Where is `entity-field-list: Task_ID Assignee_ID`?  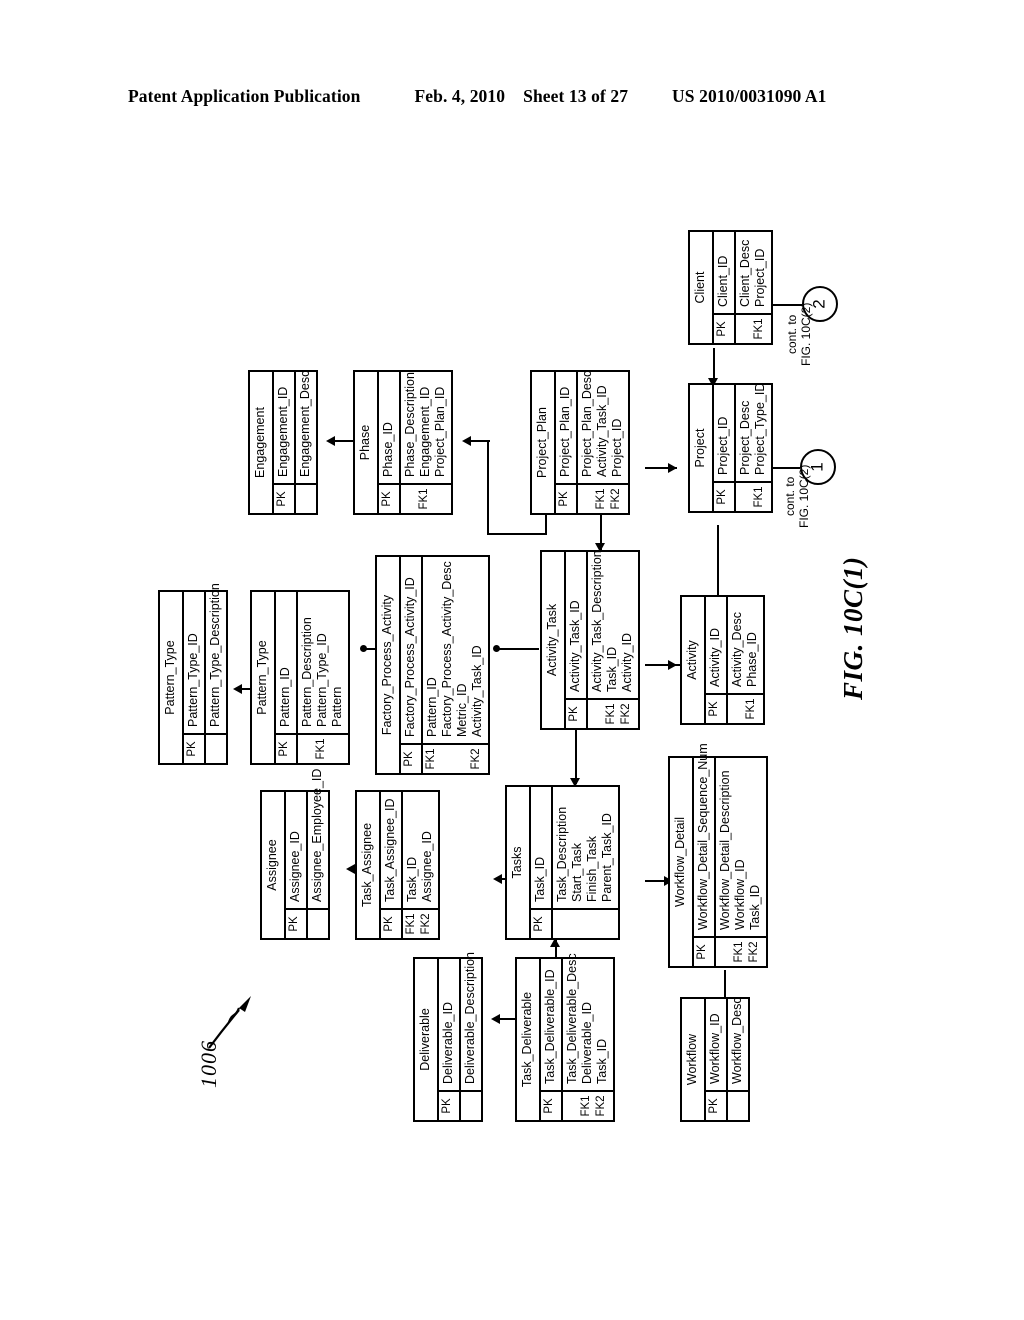 entity-field-list: Task_ID Assignee_ID is located at coordinates (420, 850).